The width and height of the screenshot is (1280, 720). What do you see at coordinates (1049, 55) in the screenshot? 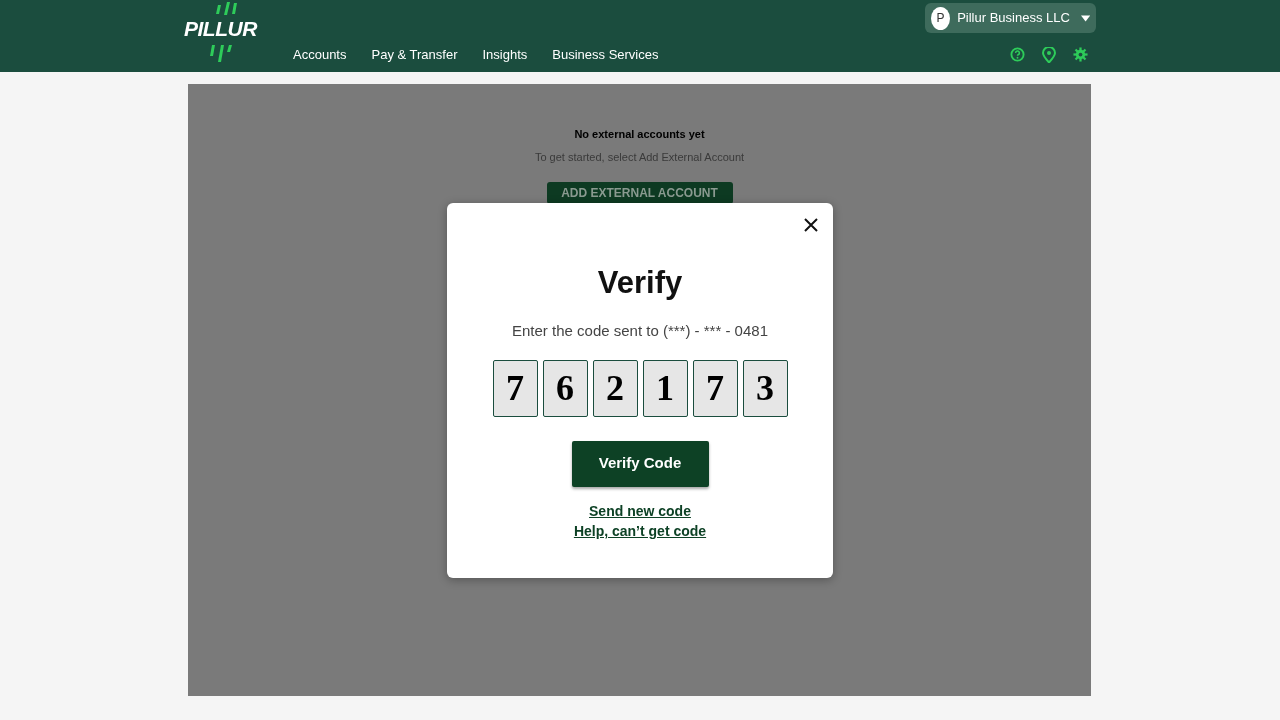
I see `location-pin-icon` at bounding box center [1049, 55].